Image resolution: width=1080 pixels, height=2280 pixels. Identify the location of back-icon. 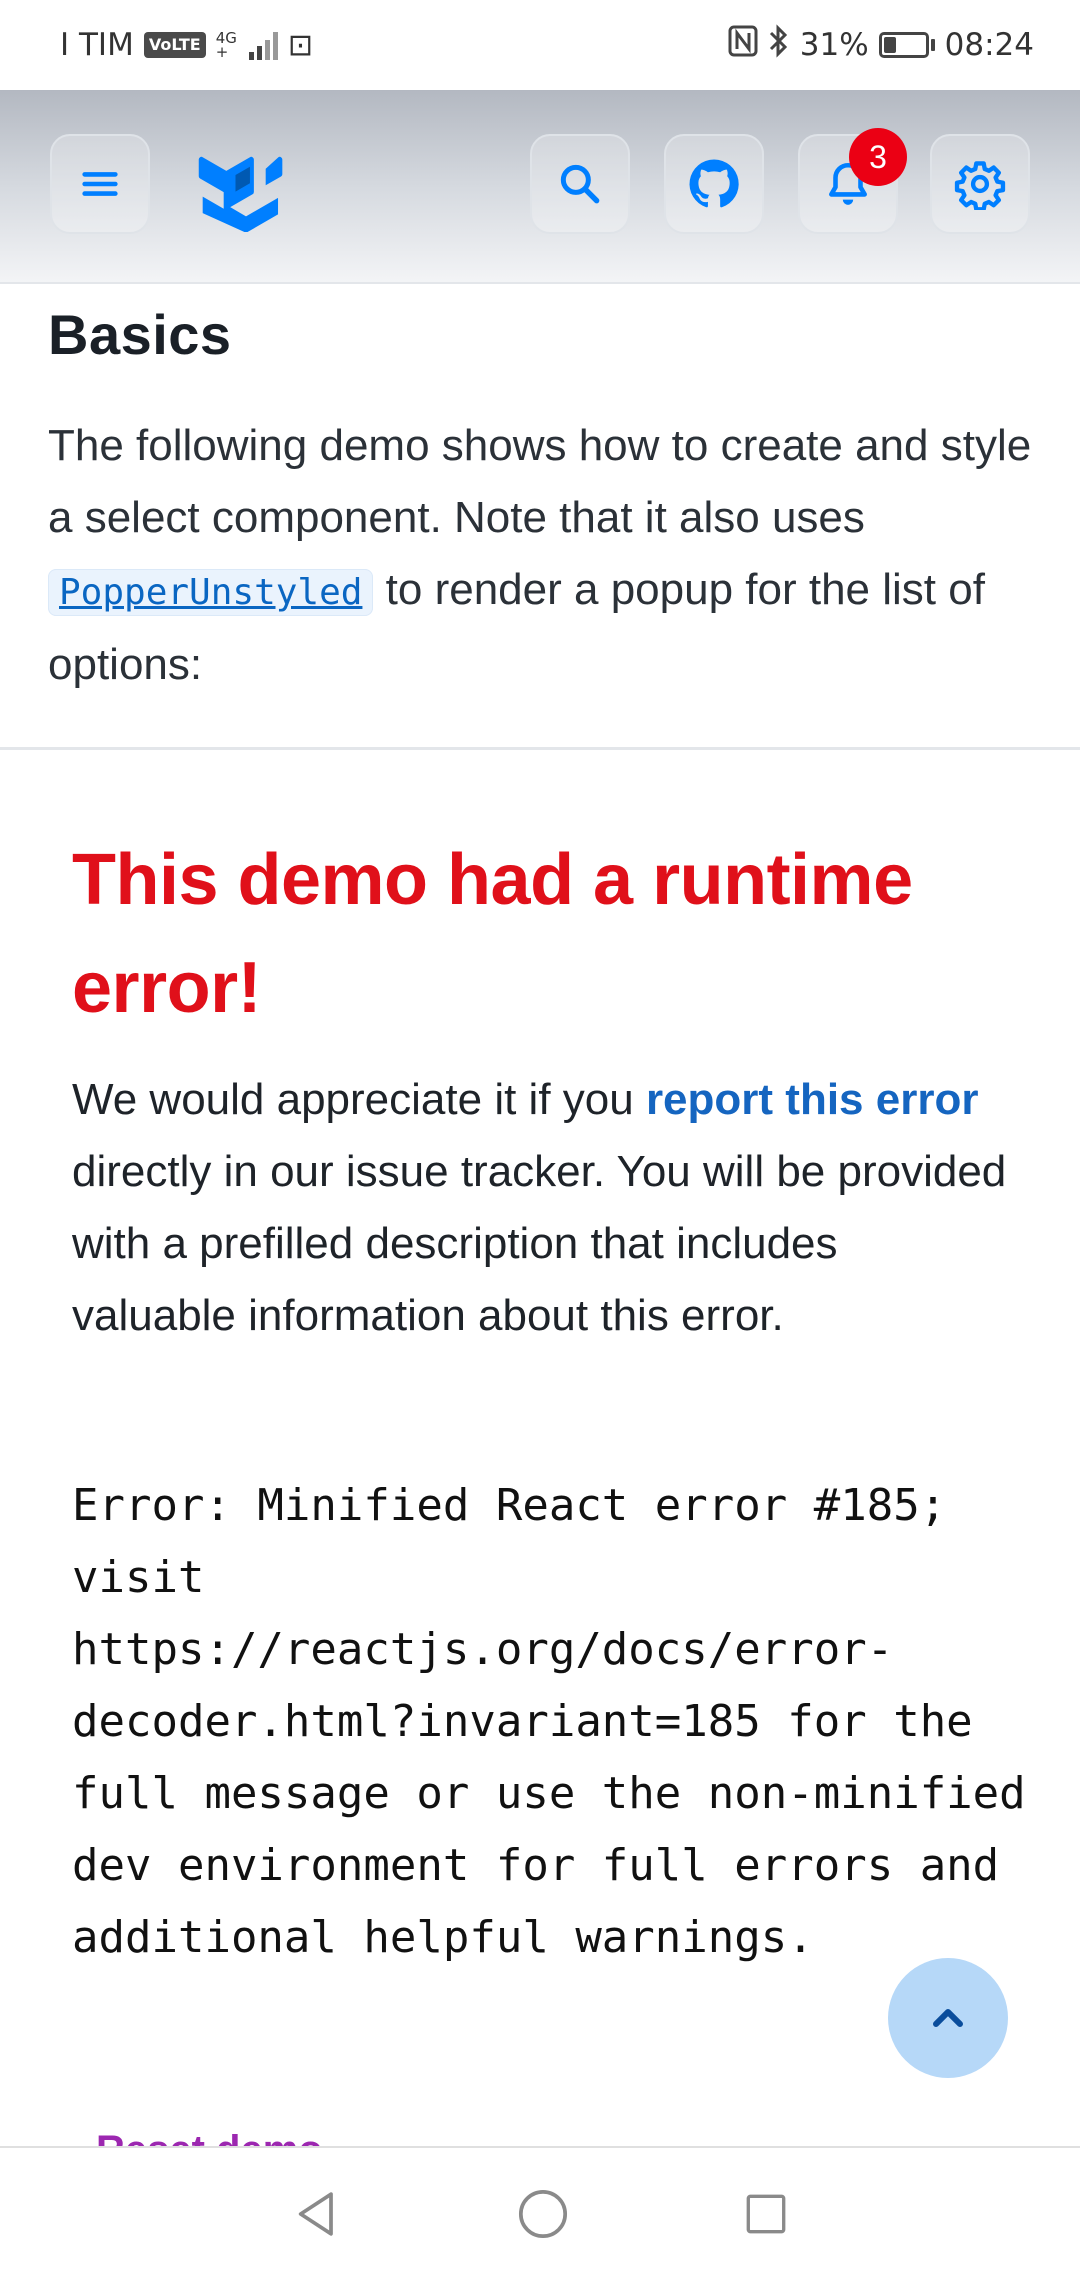
(317, 2214).